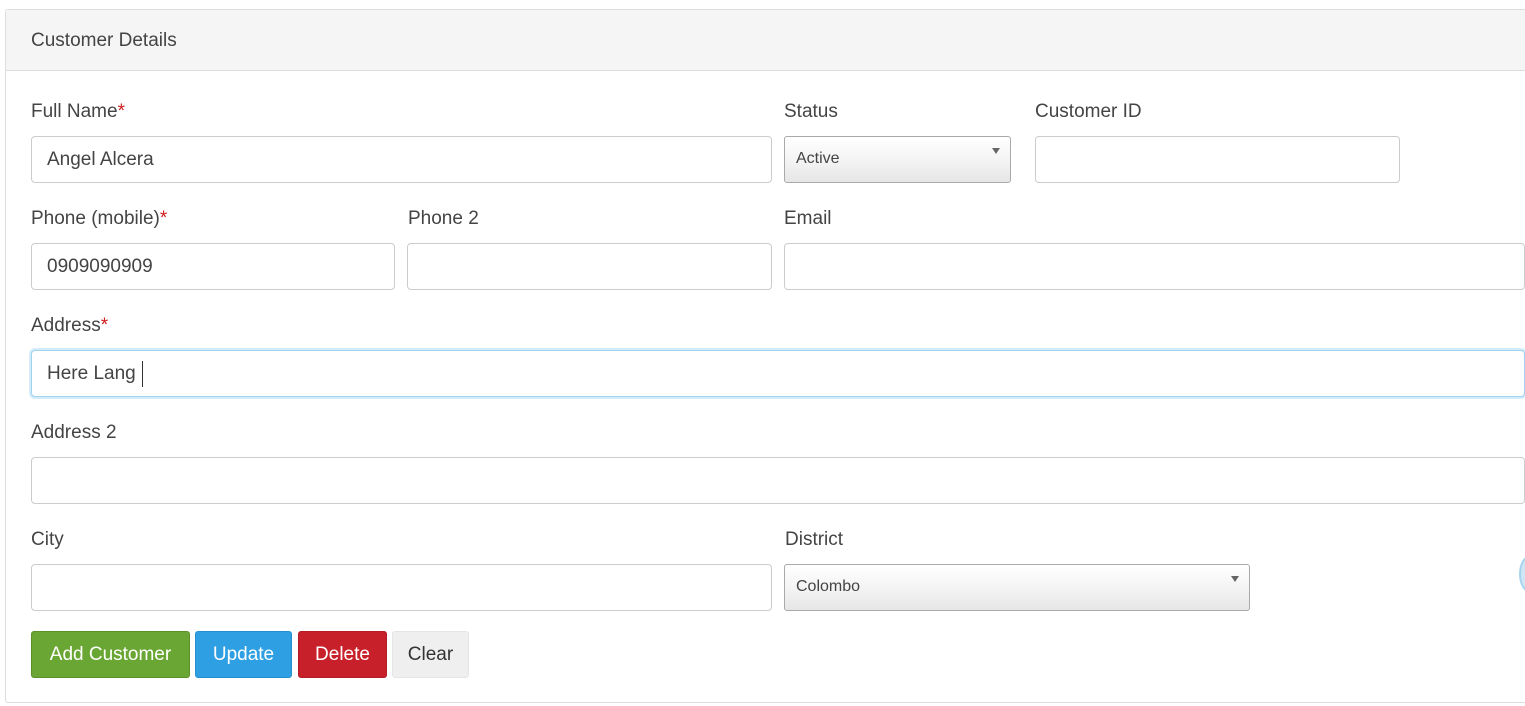 Image resolution: width=1525 pixels, height=706 pixels. I want to click on email-input, so click(1154, 266).